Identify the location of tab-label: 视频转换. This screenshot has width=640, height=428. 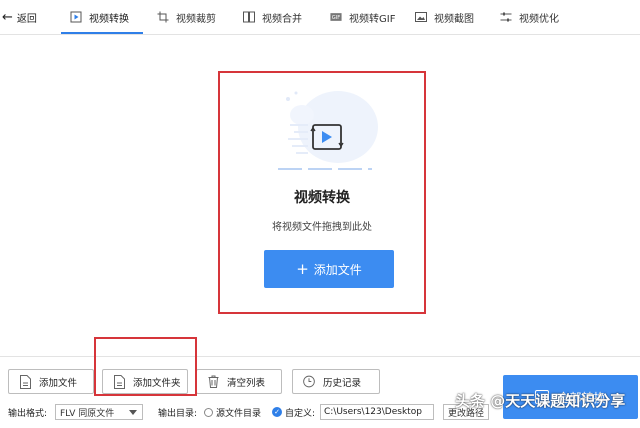
(109, 19).